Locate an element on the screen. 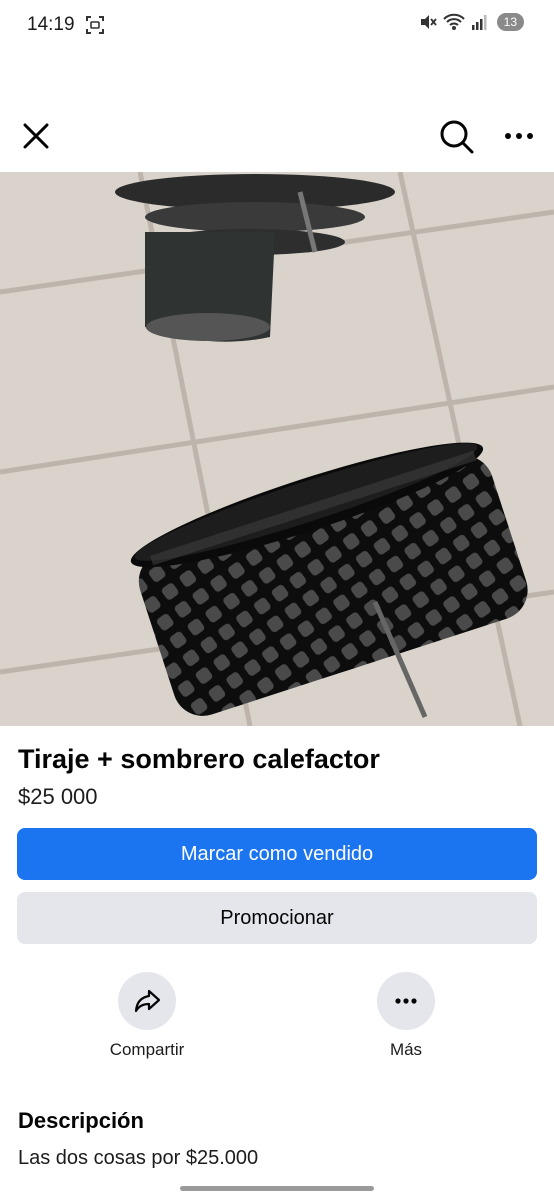 The image size is (554, 1200). more-dots-icon is located at coordinates (406, 1001).